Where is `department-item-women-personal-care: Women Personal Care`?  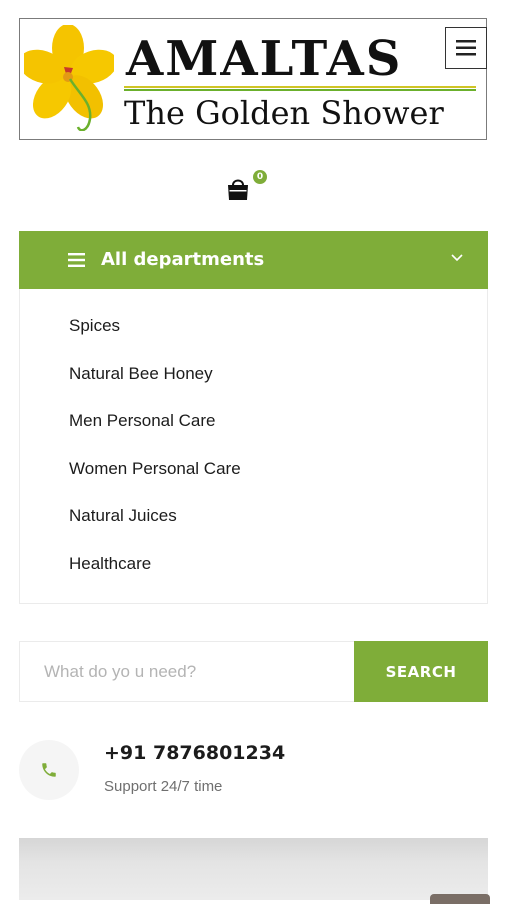
department-item-women-personal-care: Women Personal Care is located at coordinates (155, 479).